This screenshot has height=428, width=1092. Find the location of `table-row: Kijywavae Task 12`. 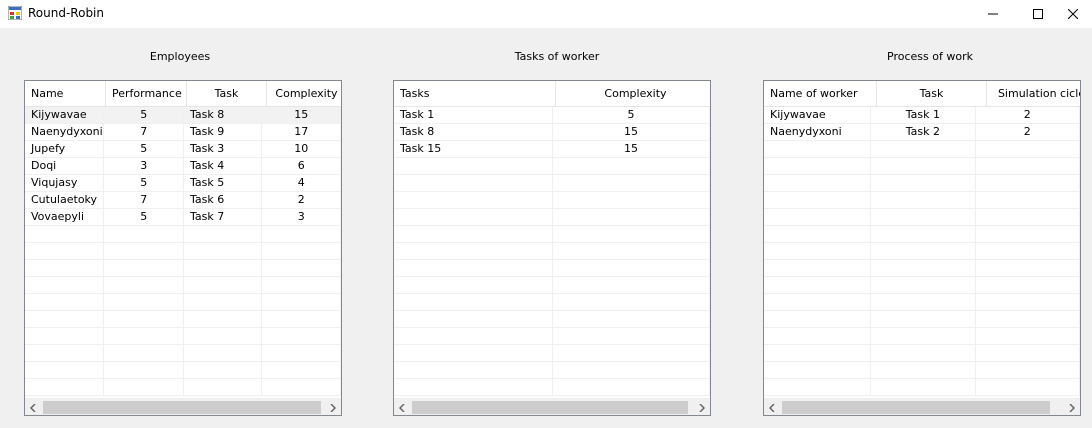

table-row: Kijywavae Task 12 is located at coordinates (922, 115).